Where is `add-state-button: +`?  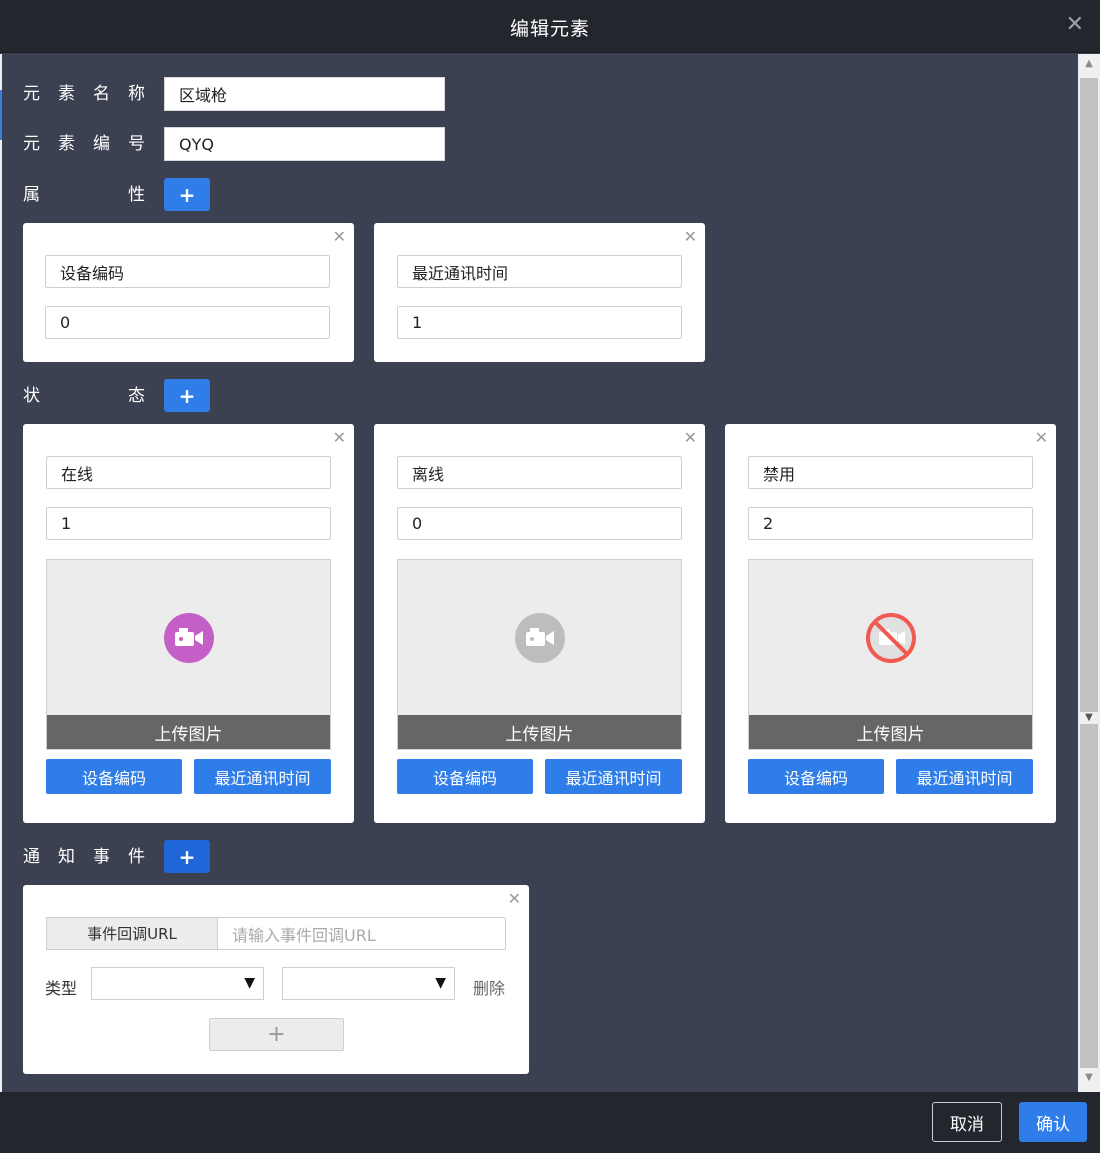 add-state-button: + is located at coordinates (187, 395).